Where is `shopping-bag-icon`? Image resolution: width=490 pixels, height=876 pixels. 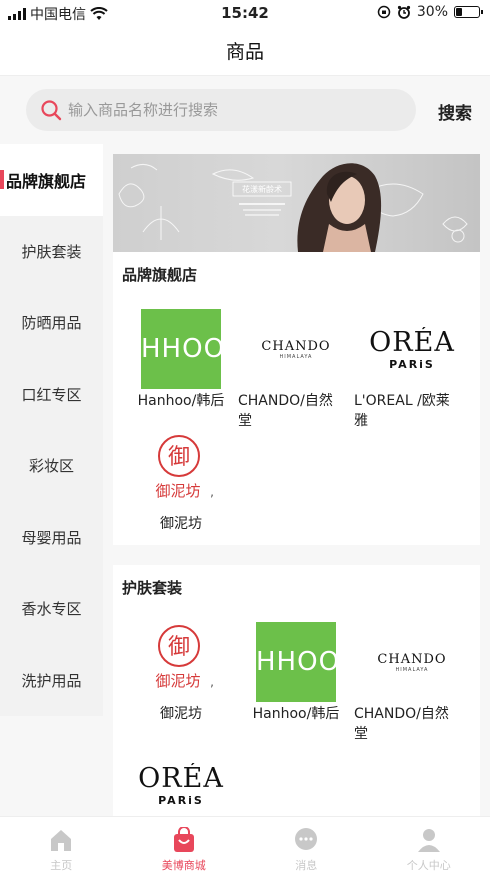
shopping-bag-icon is located at coordinates (183, 839).